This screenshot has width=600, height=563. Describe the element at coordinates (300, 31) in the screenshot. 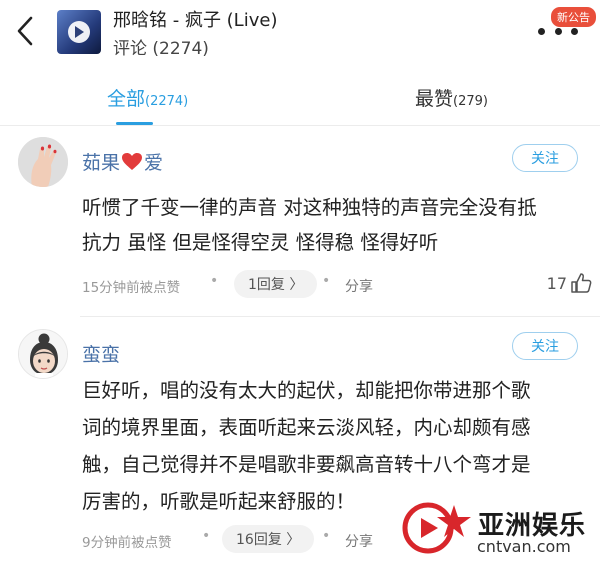

I see `top-bar: 邢晗铭 - 疯子 (Live) 评论 (2274) 新公告` at that location.